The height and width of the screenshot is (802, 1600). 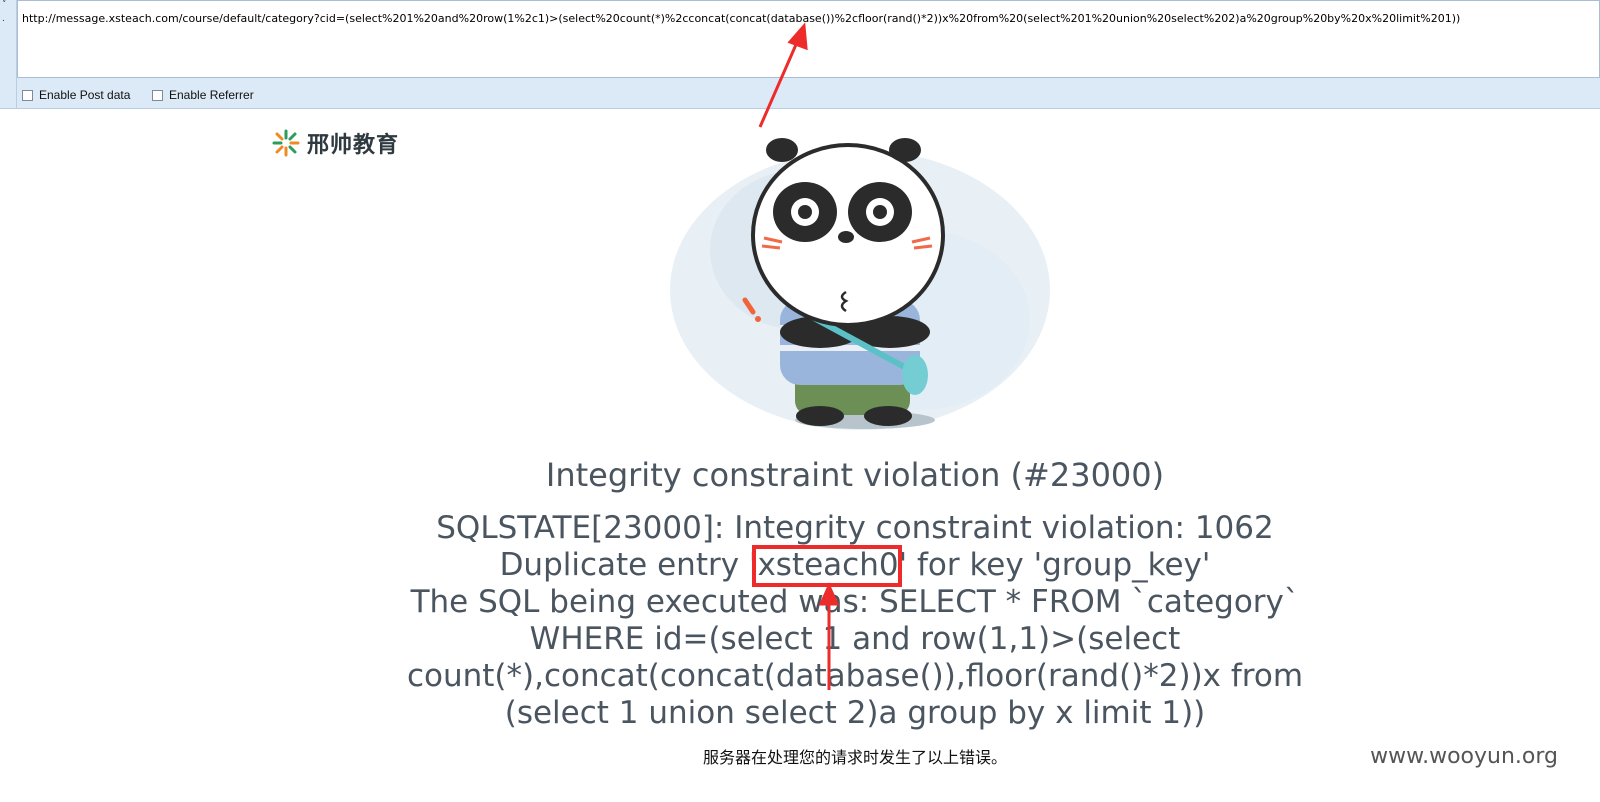 What do you see at coordinates (855, 475) in the screenshot?
I see `error-title: Integrity constraint violation (#23000)` at bounding box center [855, 475].